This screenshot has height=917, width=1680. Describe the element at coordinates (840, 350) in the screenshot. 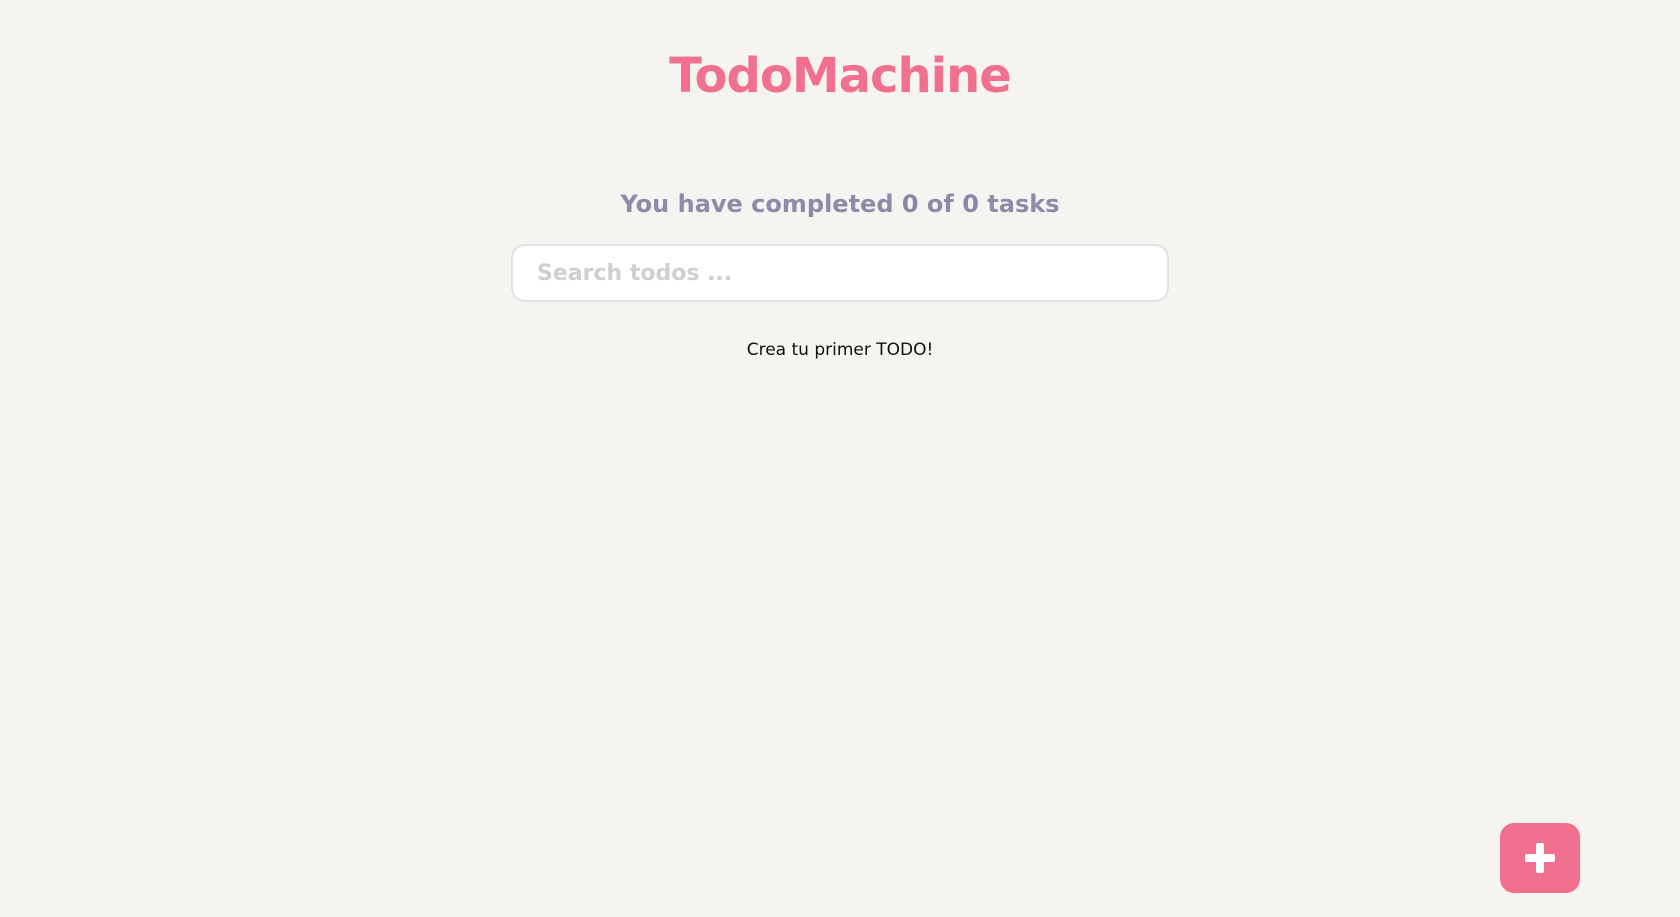

I see `empty-state-message: Crea tu primer TODO!` at that location.